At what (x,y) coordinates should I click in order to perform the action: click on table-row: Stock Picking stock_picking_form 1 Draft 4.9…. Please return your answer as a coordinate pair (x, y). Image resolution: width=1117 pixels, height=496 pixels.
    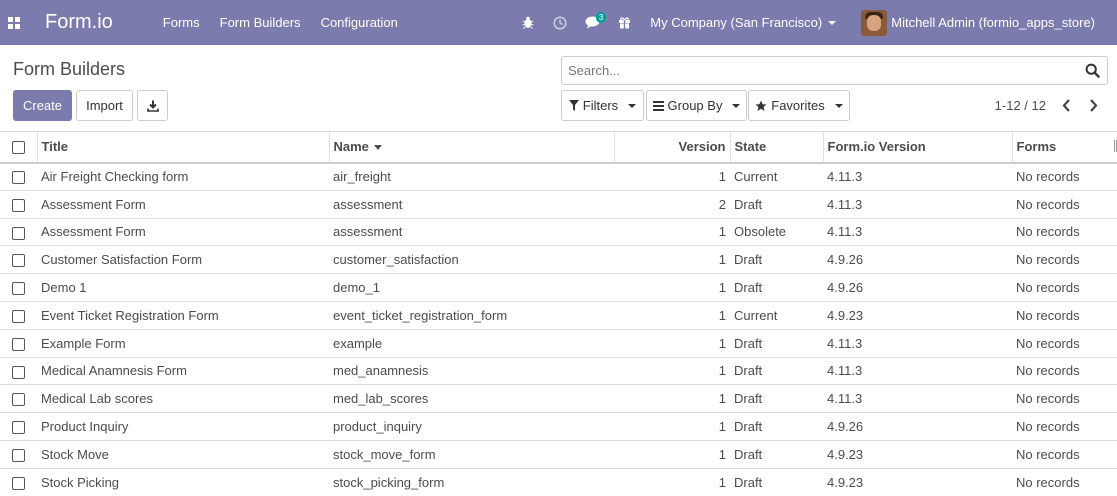
    Looking at the image, I should click on (558, 482).